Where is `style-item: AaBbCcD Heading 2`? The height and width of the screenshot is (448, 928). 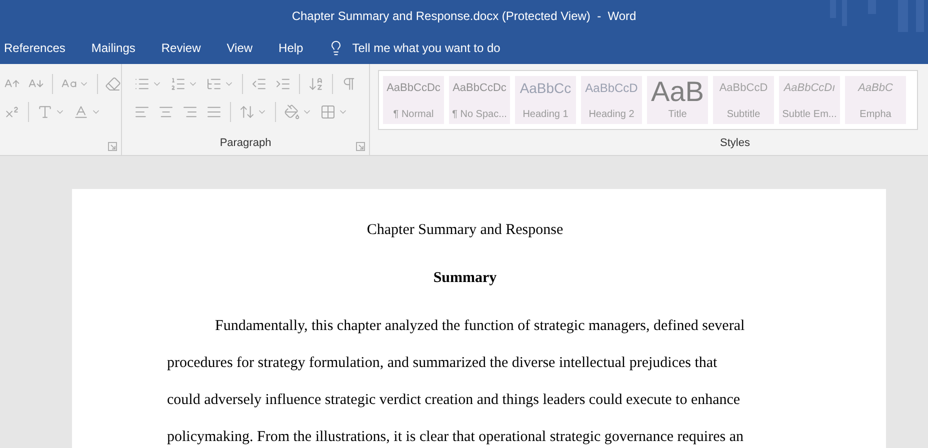
style-item: AaBbCcD Heading 2 is located at coordinates (611, 100).